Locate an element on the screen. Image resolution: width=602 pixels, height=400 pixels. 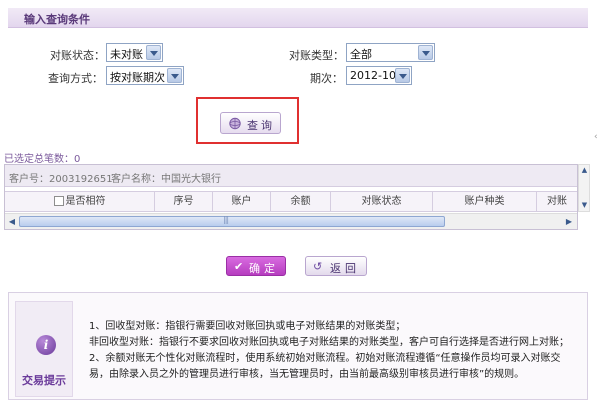
info-icon: i is located at coordinates (46, 345).